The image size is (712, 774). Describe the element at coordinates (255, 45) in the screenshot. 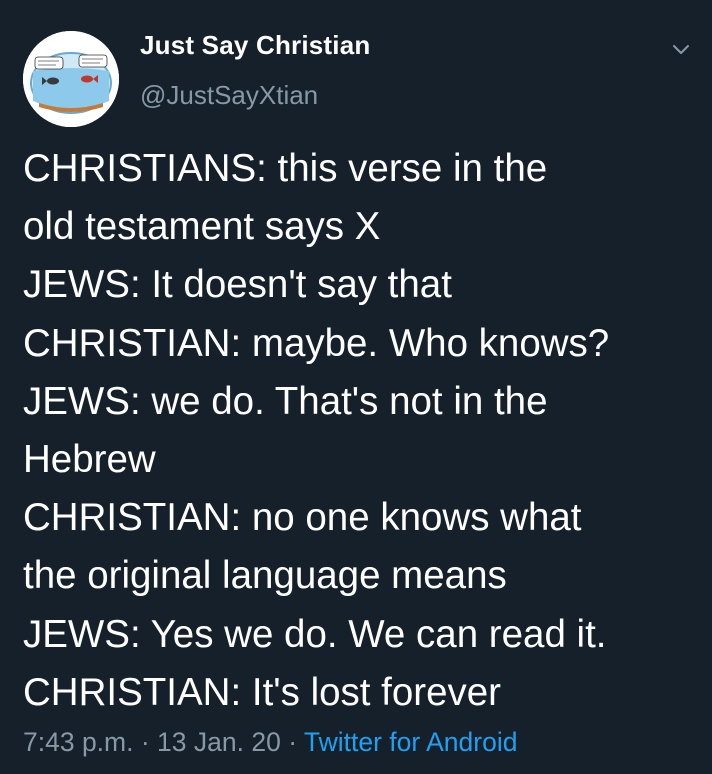

I see `author-display-name: Just Say Christian` at that location.